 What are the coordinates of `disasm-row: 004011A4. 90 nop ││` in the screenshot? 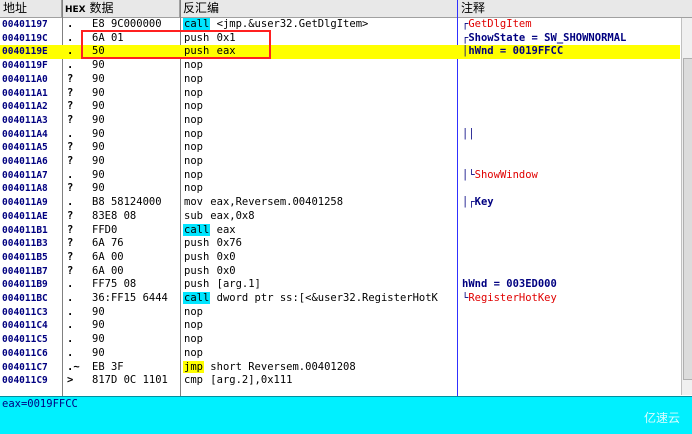 It's located at (340, 135).